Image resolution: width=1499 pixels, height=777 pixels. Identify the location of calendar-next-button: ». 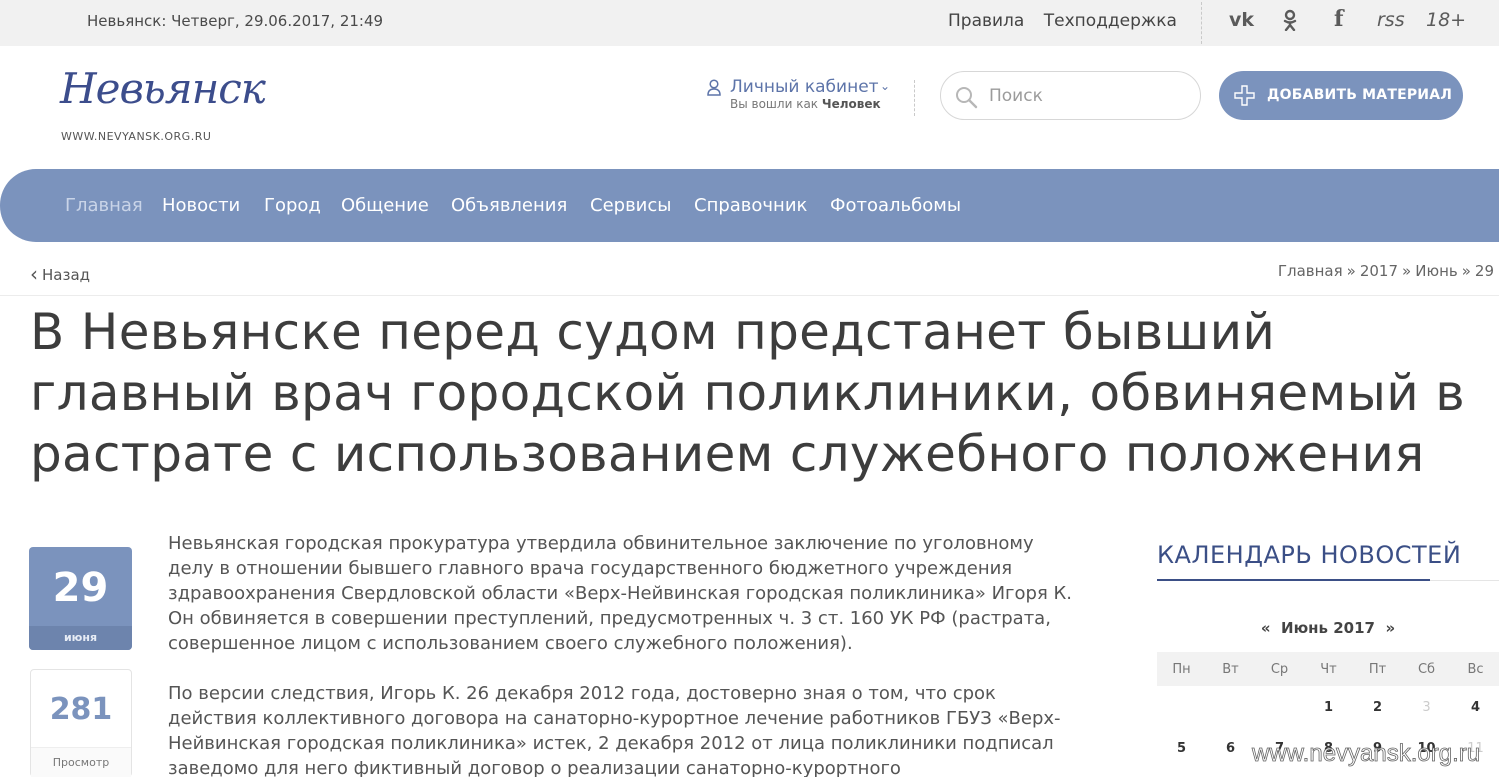
(1390, 628).